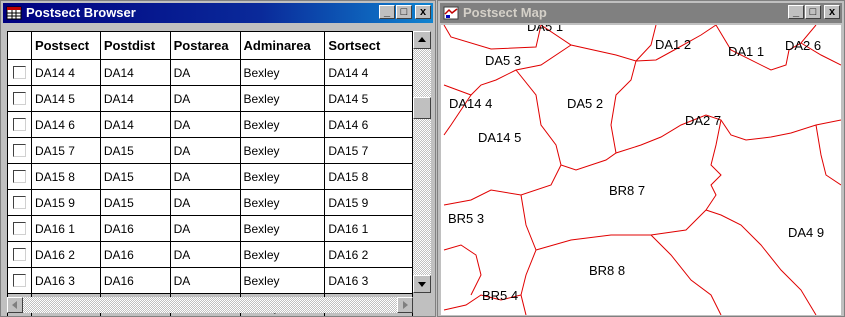 The image size is (845, 317). What do you see at coordinates (65, 254) in the screenshot?
I see `cell-postsect: DA16 2` at bounding box center [65, 254].